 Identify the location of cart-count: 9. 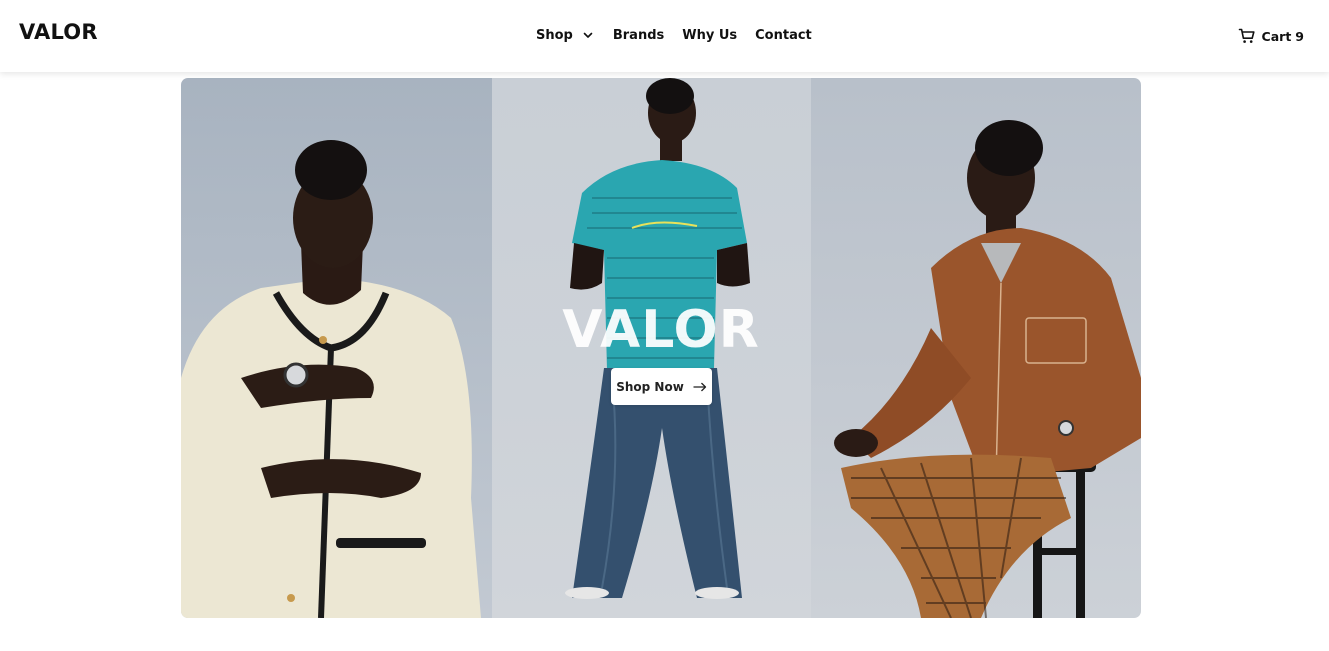
(1299, 36).